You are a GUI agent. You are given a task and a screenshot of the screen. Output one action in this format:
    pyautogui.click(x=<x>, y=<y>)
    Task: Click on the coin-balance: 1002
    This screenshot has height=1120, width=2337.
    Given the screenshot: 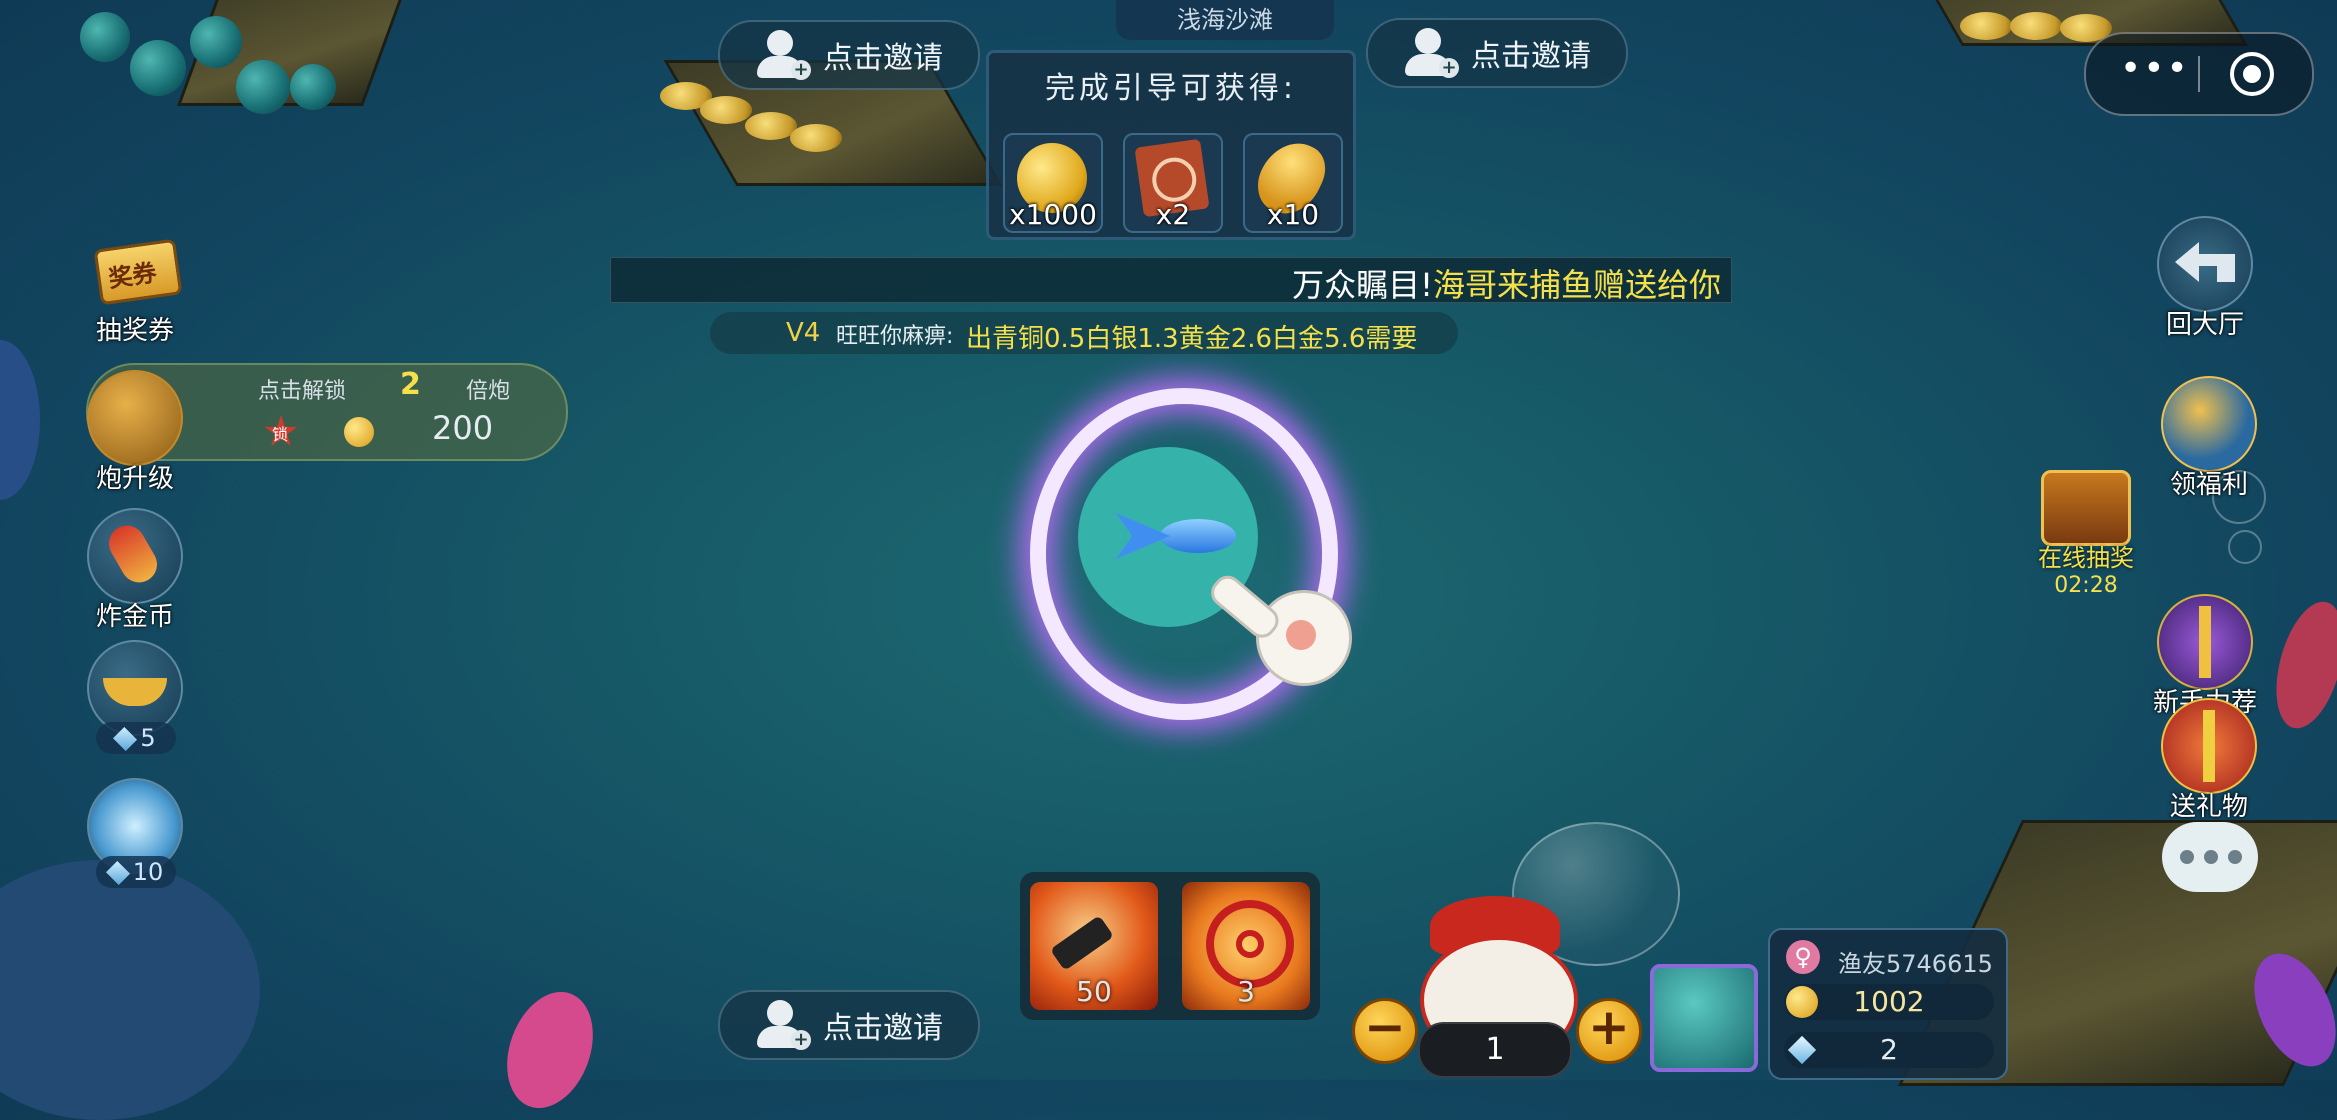 What is the action you would take?
    pyautogui.click(x=1889, y=1002)
    